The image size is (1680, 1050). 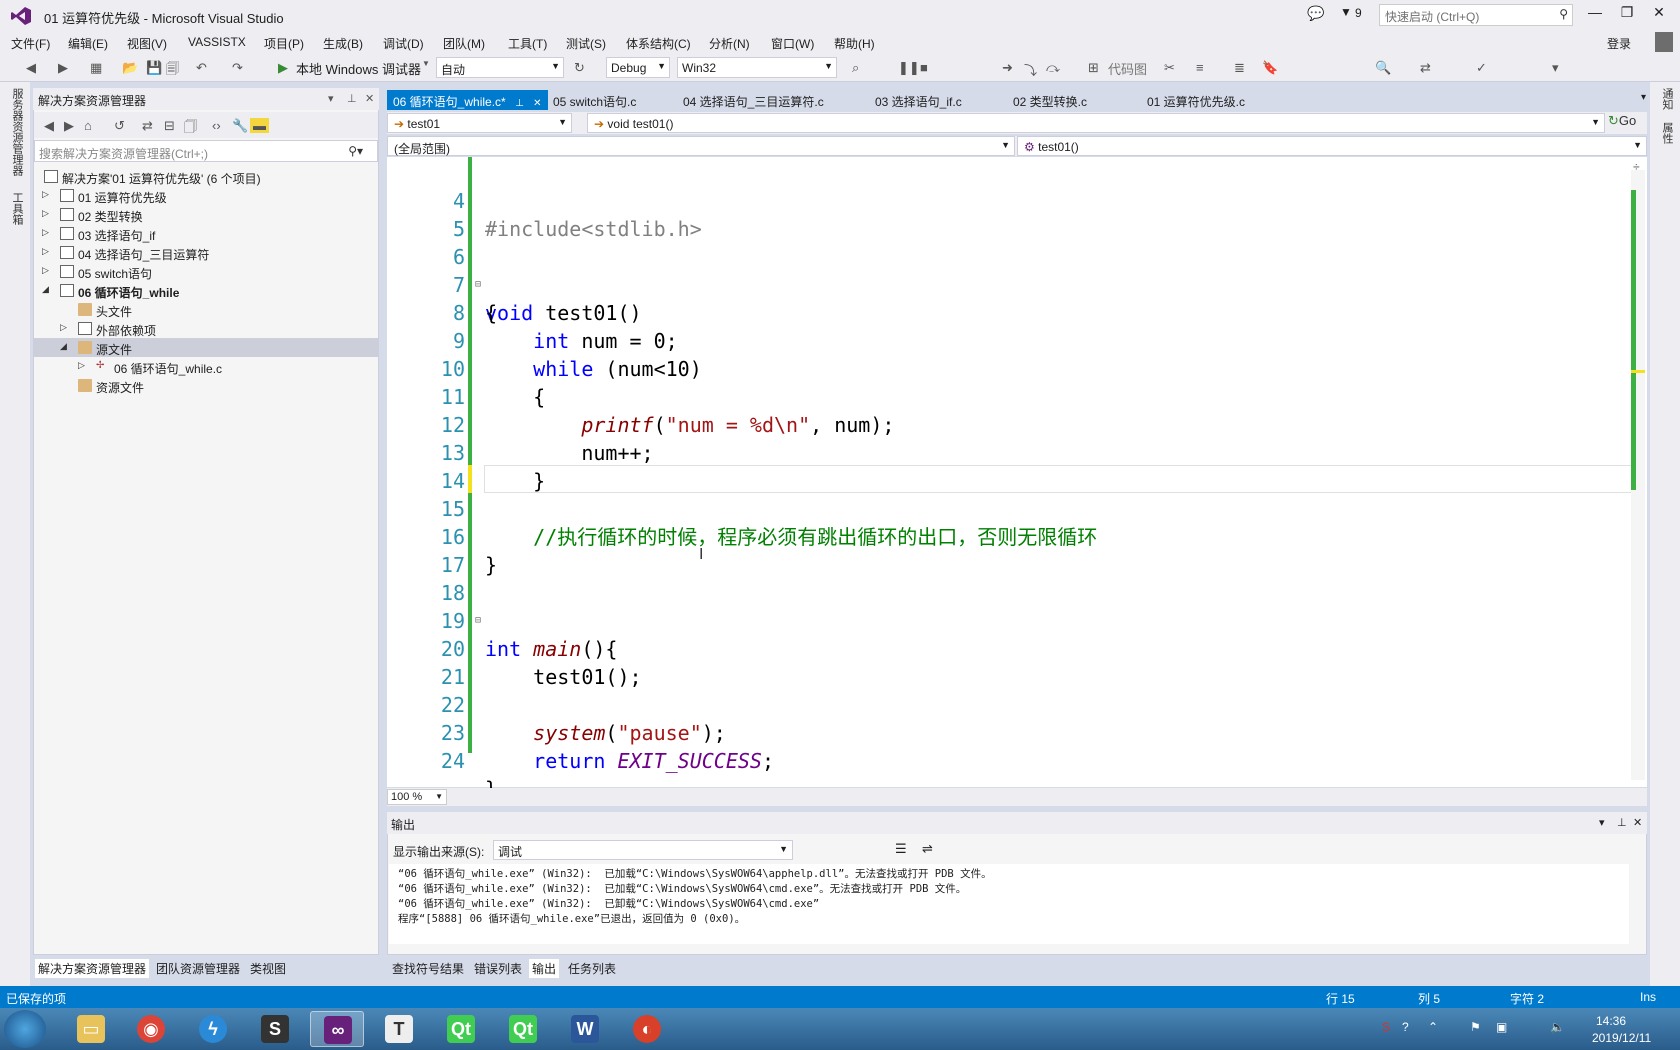 What do you see at coordinates (1007, 732) in the screenshot?
I see `code-line: 23 return EXIT_SUCCESS;` at bounding box center [1007, 732].